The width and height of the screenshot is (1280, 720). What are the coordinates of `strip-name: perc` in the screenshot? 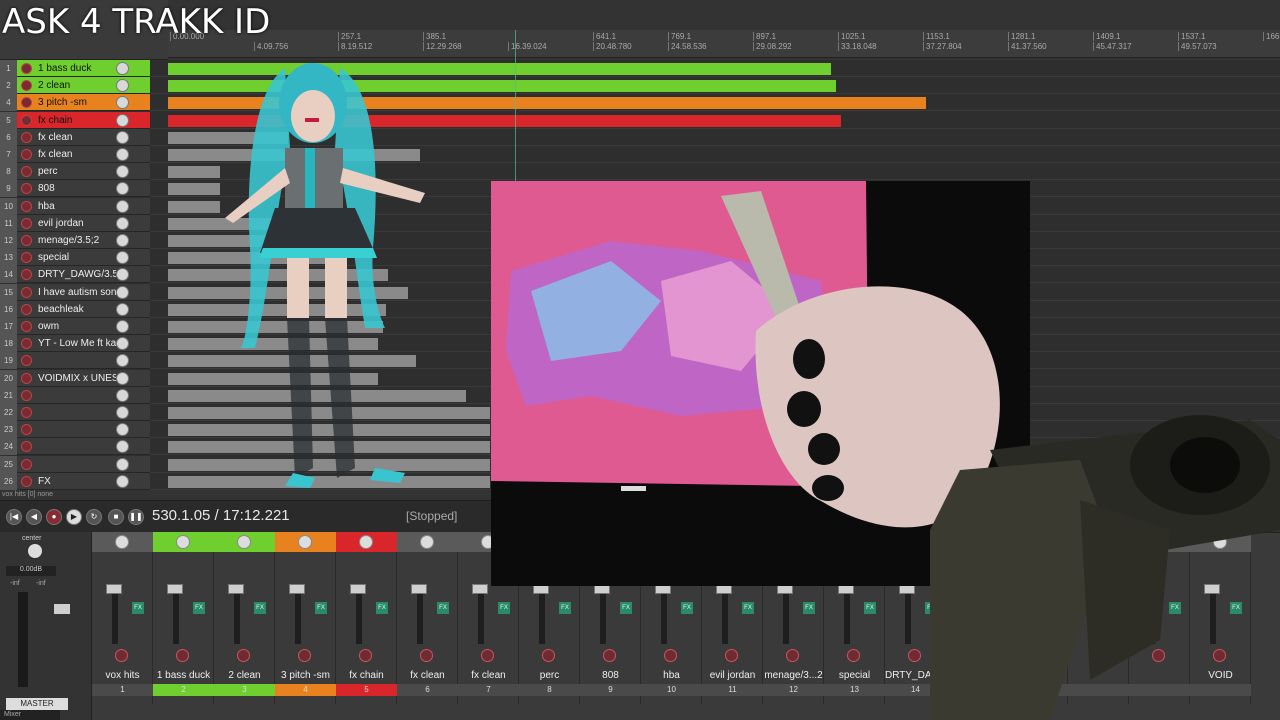 It's located at (549, 675).